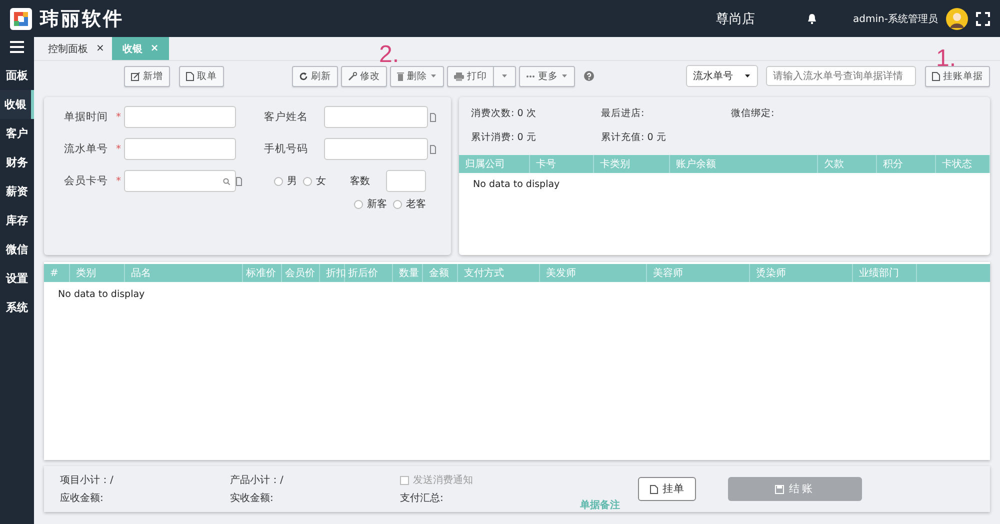 The height and width of the screenshot is (524, 1000). I want to click on column-header: 卡号, so click(562, 164).